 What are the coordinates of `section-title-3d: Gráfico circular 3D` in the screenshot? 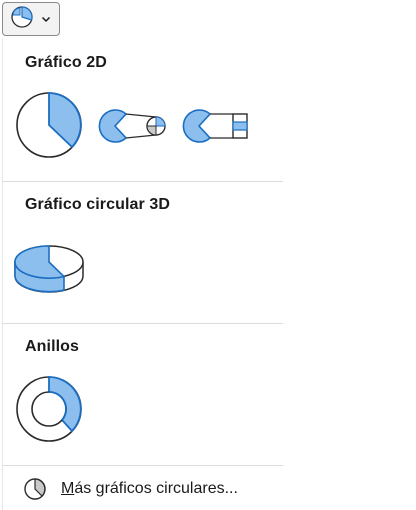 It's located at (98, 204).